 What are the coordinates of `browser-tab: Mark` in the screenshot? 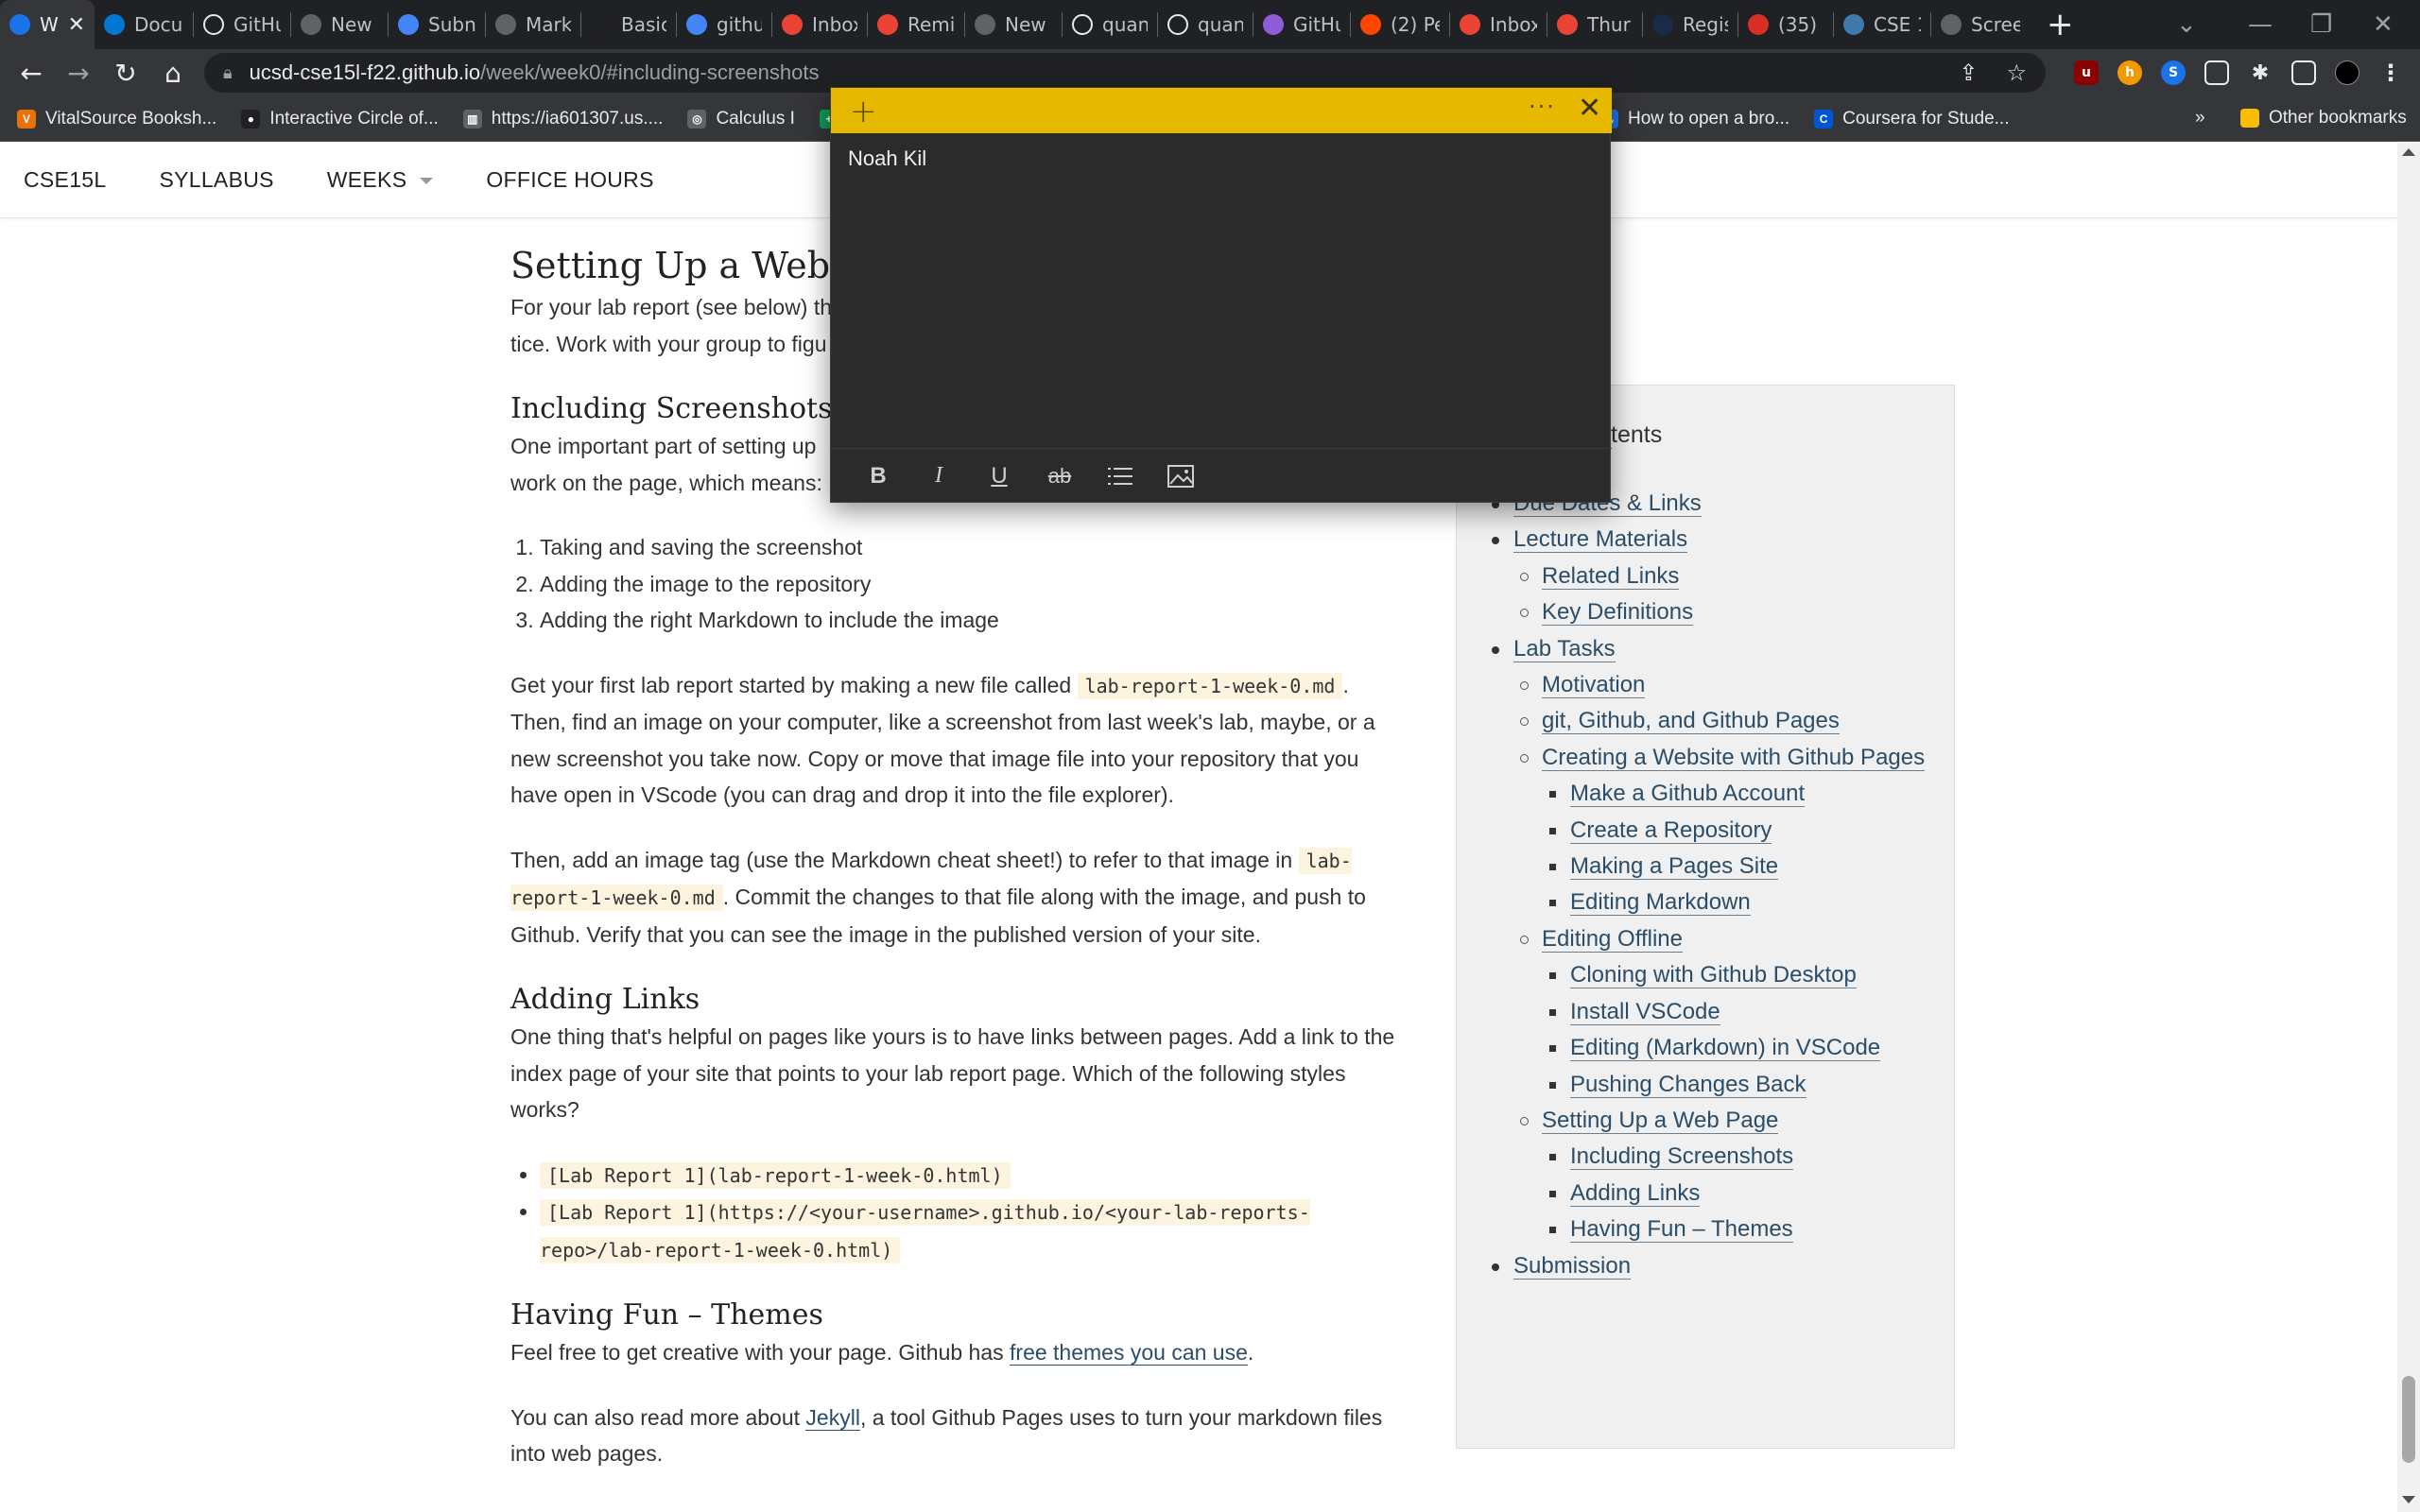 It's located at (533, 24).